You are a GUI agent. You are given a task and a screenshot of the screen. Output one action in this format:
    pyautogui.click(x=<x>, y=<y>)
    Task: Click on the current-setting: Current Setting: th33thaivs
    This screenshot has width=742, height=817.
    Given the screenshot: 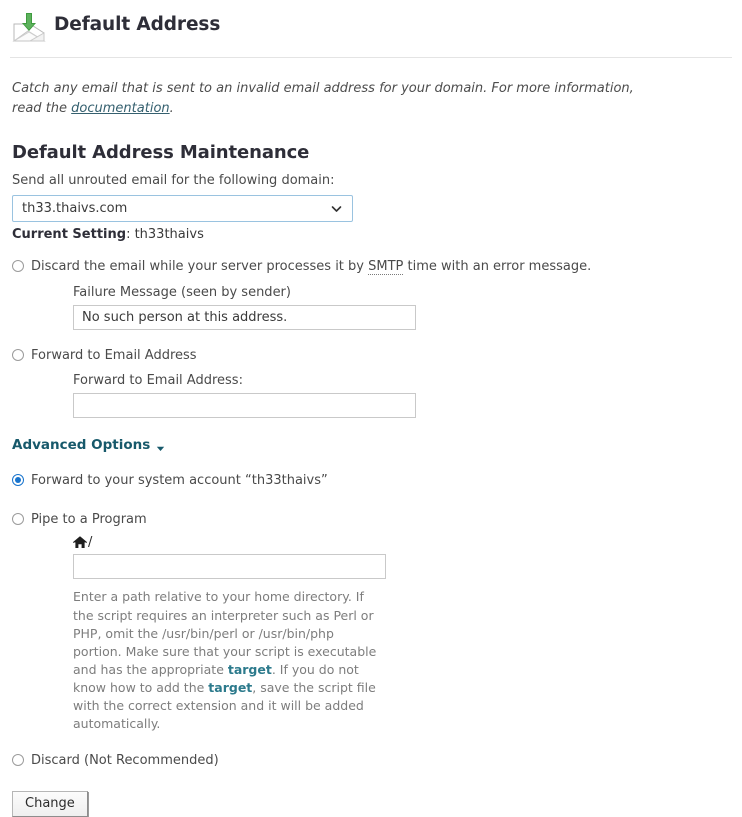 What is the action you would take?
    pyautogui.click(x=108, y=235)
    